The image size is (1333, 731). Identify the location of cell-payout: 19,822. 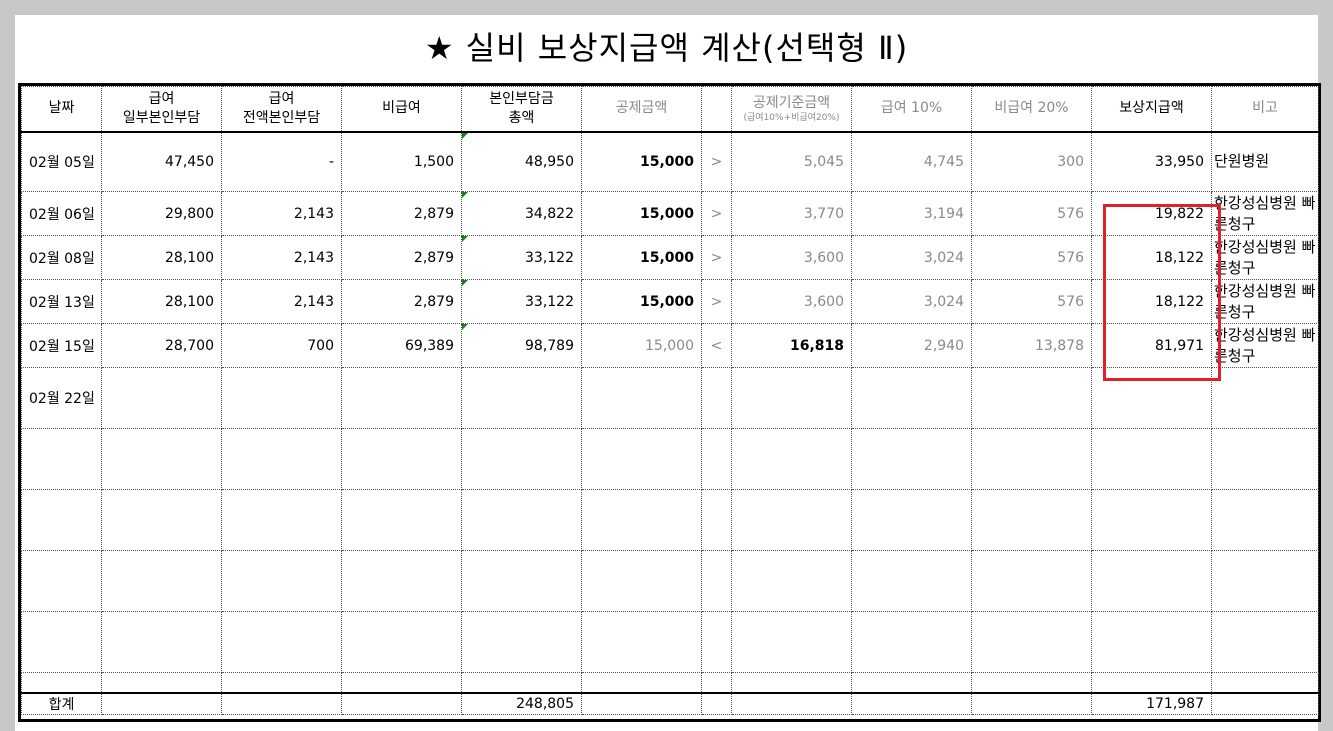
(1151, 213).